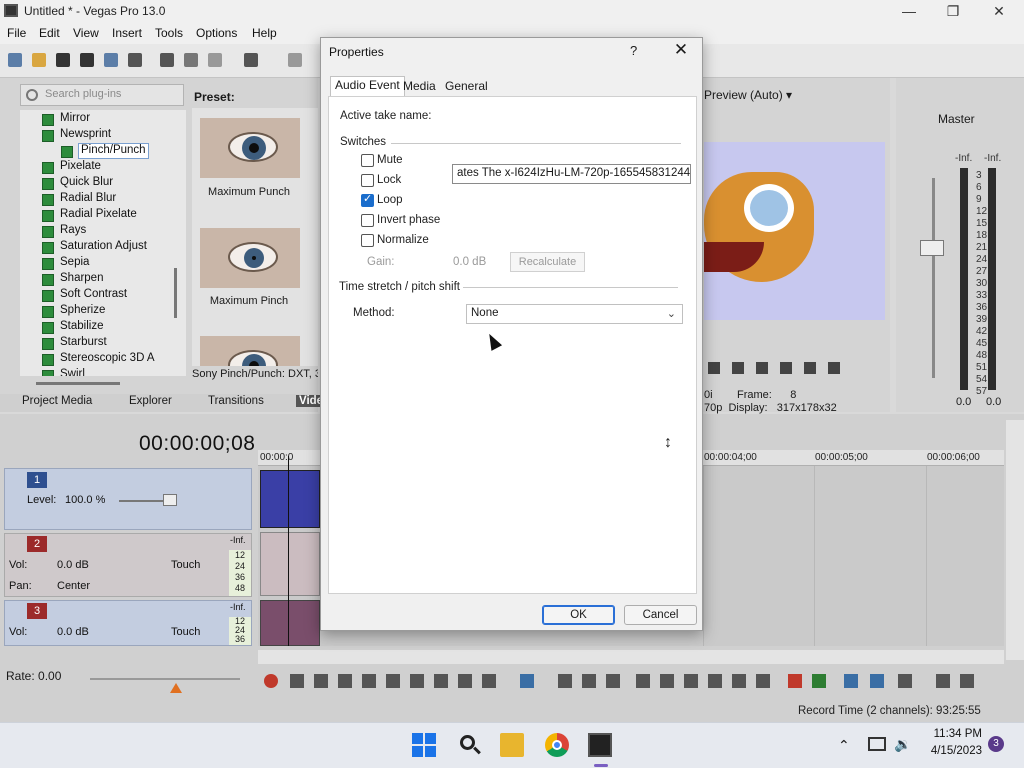 Image resolution: width=1024 pixels, height=768 pixels. I want to click on recalculate-button: Recalculate, so click(547, 262).